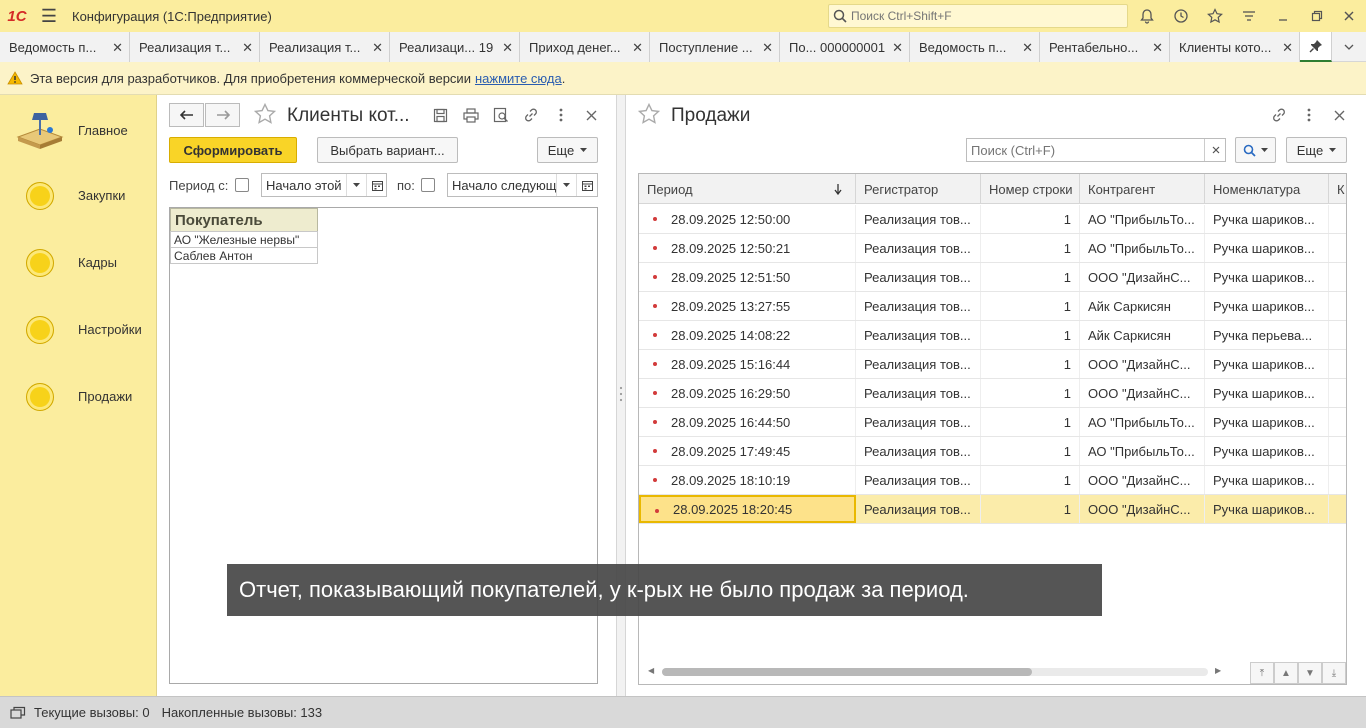 The width and height of the screenshot is (1366, 728). I want to click on save-icon, so click(440, 115).